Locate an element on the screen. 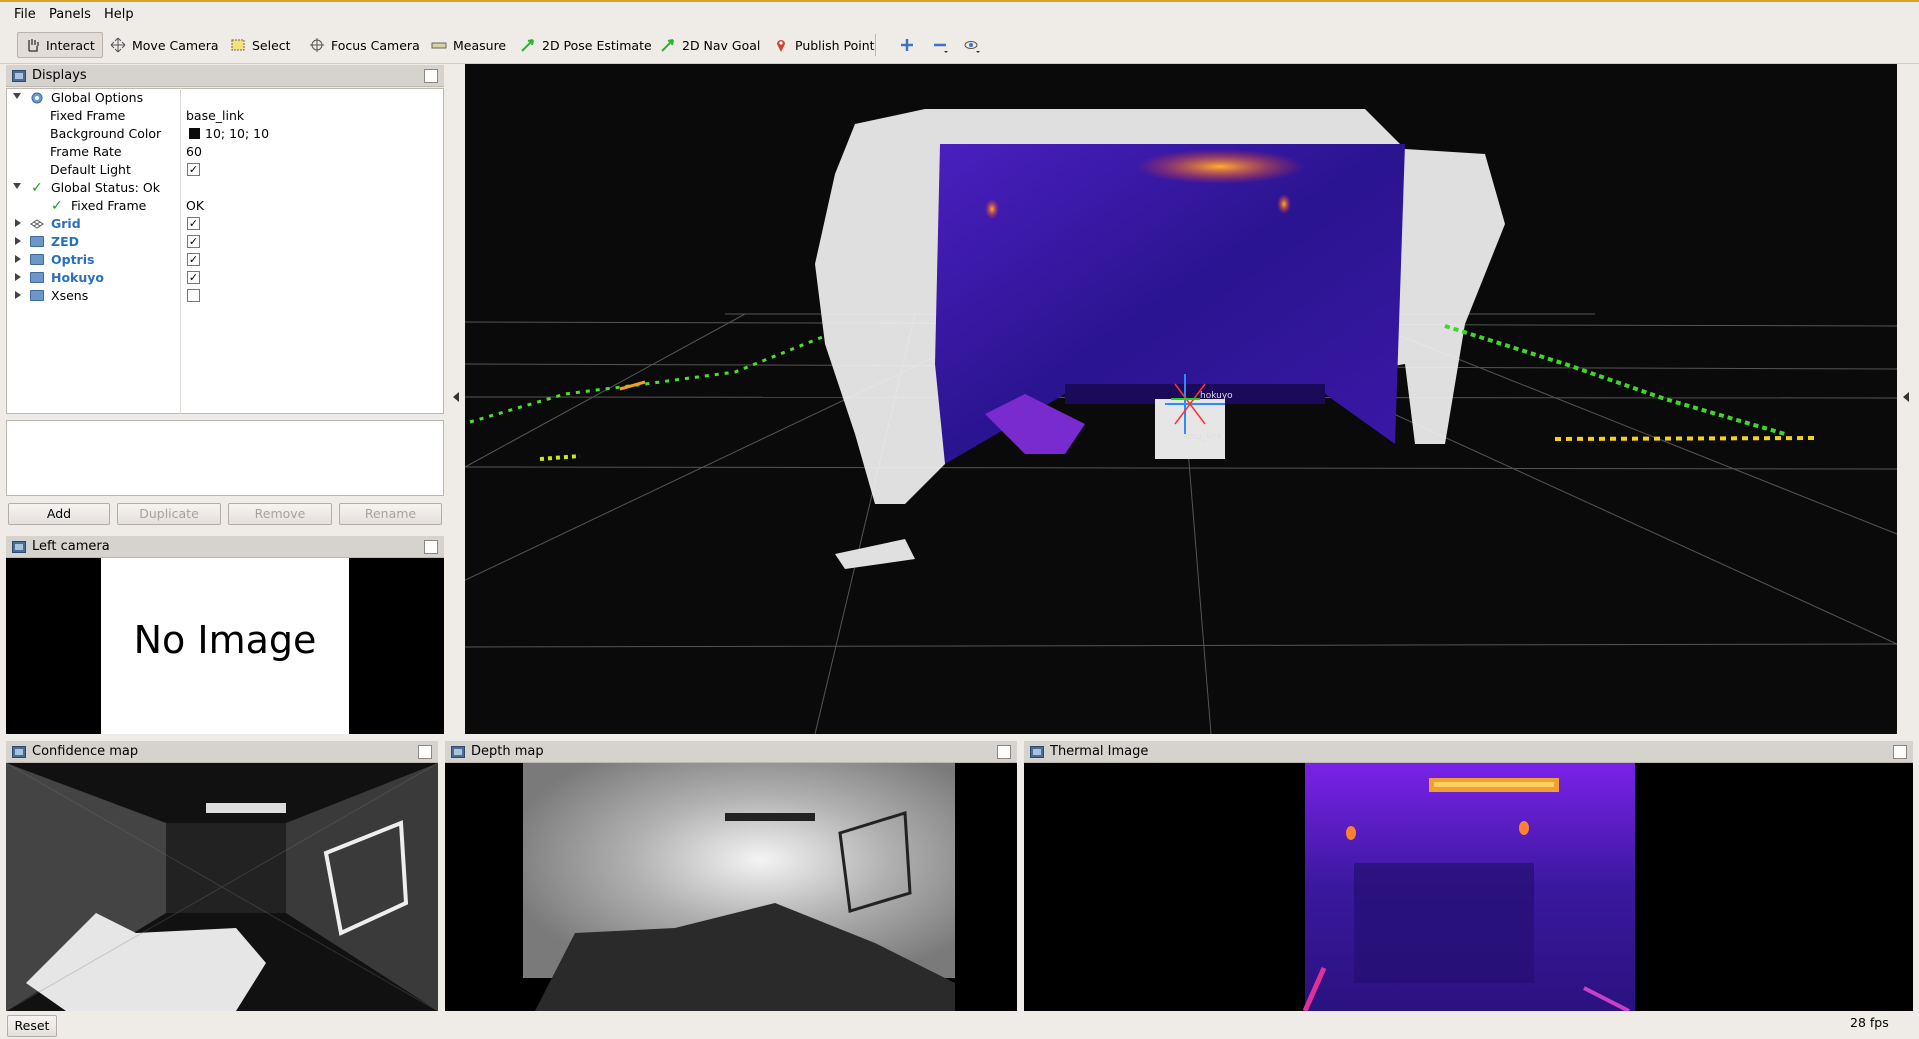  eye-icon is located at coordinates (971, 45).